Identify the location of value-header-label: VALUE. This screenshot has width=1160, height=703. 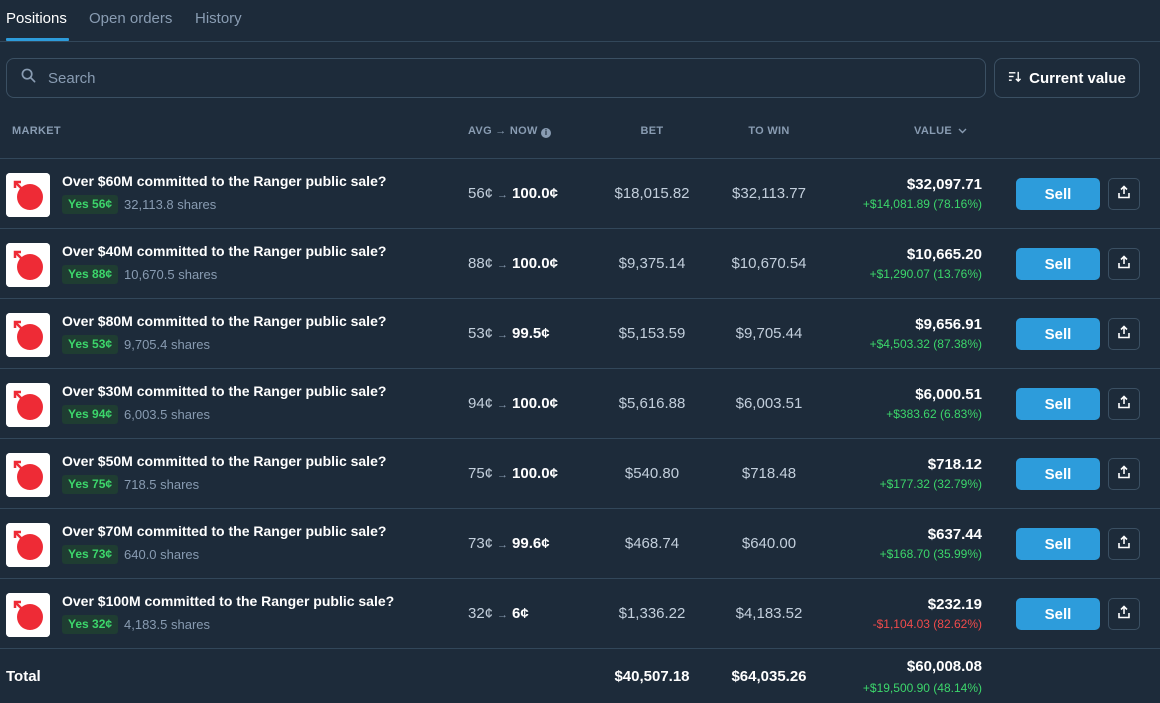
(933, 131).